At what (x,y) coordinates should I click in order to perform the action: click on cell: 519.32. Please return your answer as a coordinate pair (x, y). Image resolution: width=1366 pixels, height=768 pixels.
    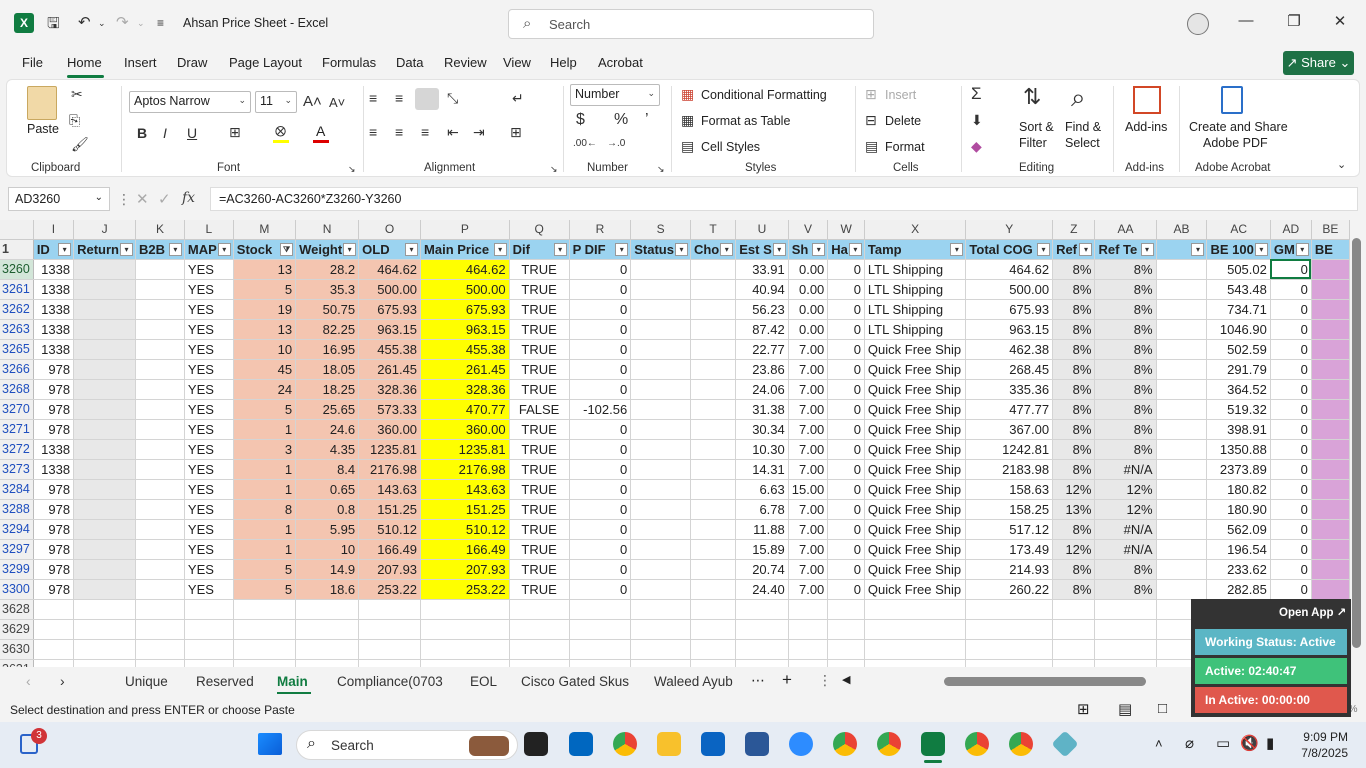
    Looking at the image, I should click on (1238, 409).